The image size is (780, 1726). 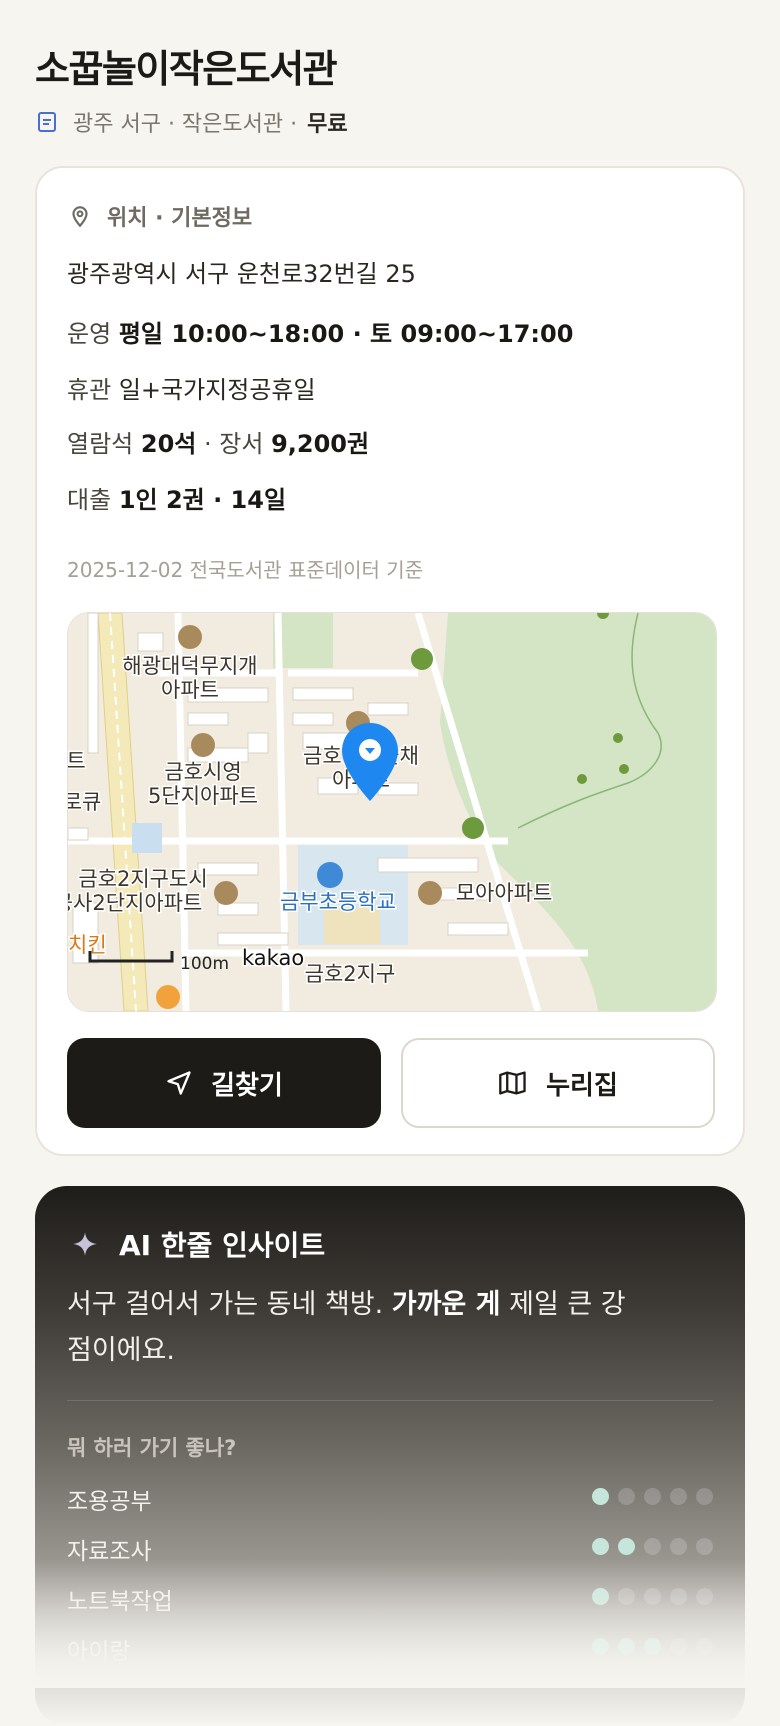 What do you see at coordinates (85, 1244) in the screenshot?
I see `sparkle-icon` at bounding box center [85, 1244].